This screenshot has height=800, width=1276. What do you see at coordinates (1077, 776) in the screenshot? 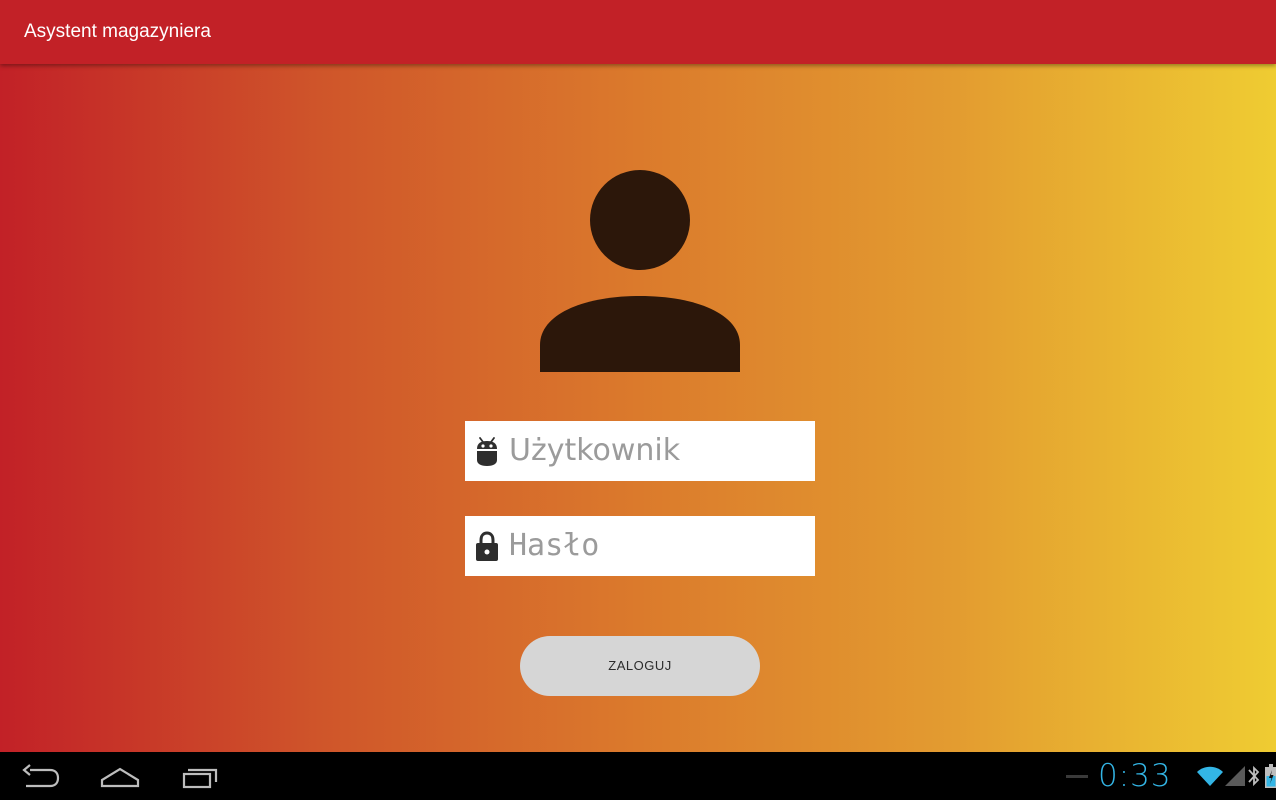
I see `notification-indicator` at bounding box center [1077, 776].